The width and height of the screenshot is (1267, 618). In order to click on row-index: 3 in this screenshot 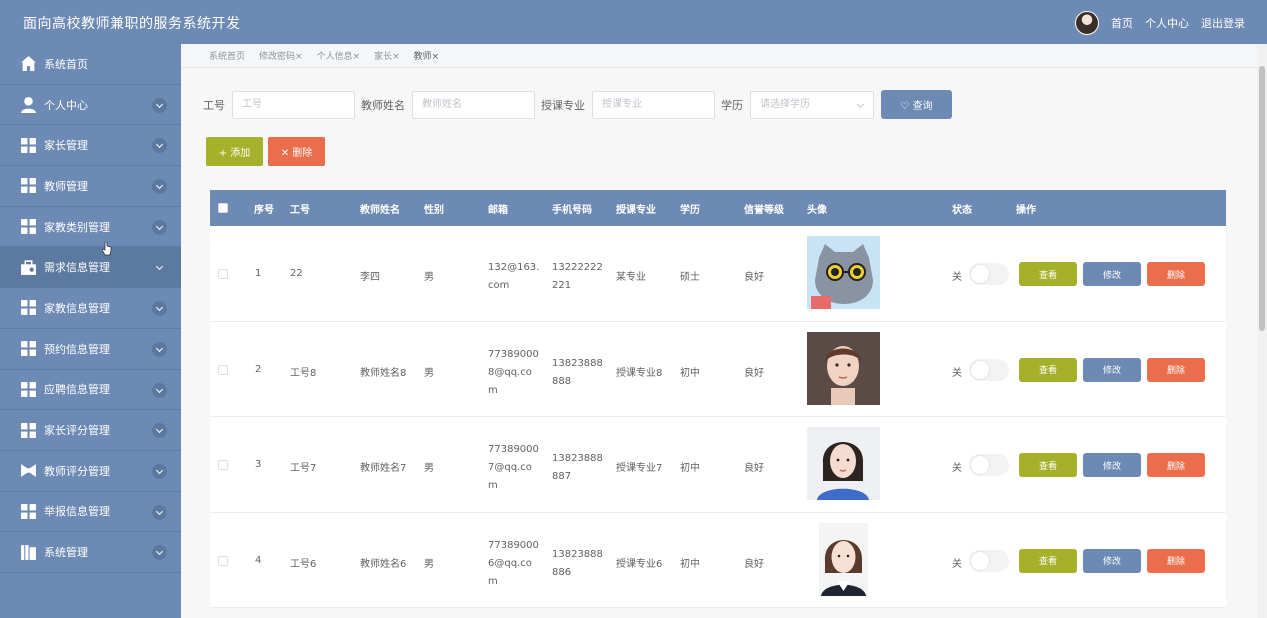, I will do `click(258, 464)`.